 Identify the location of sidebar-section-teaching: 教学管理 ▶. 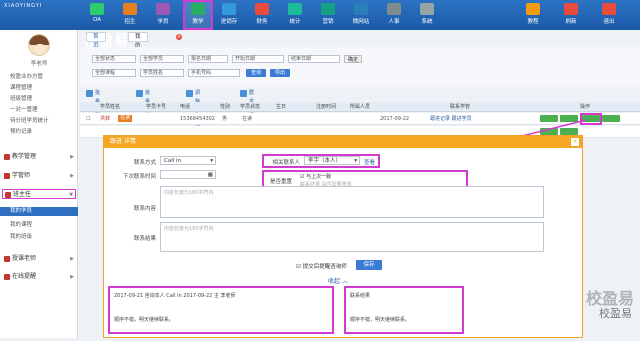
(39, 157).